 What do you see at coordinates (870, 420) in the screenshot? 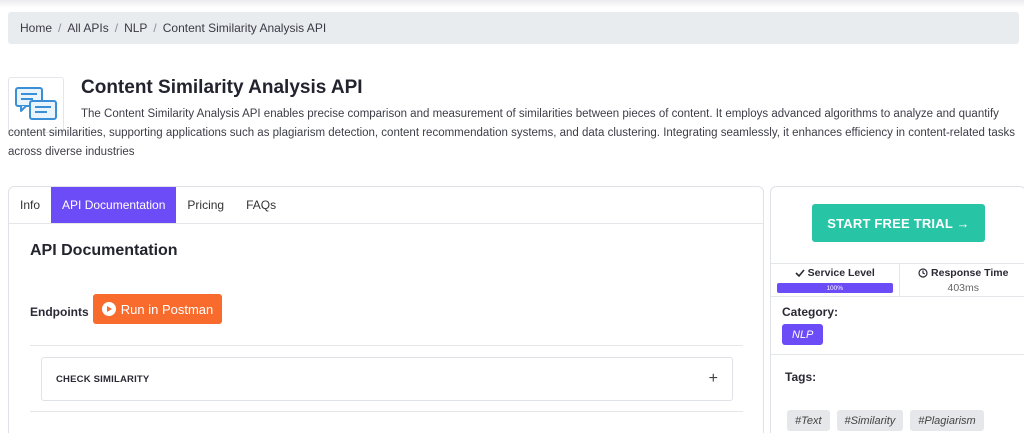
I see `tag-similarity: #Similarity` at bounding box center [870, 420].